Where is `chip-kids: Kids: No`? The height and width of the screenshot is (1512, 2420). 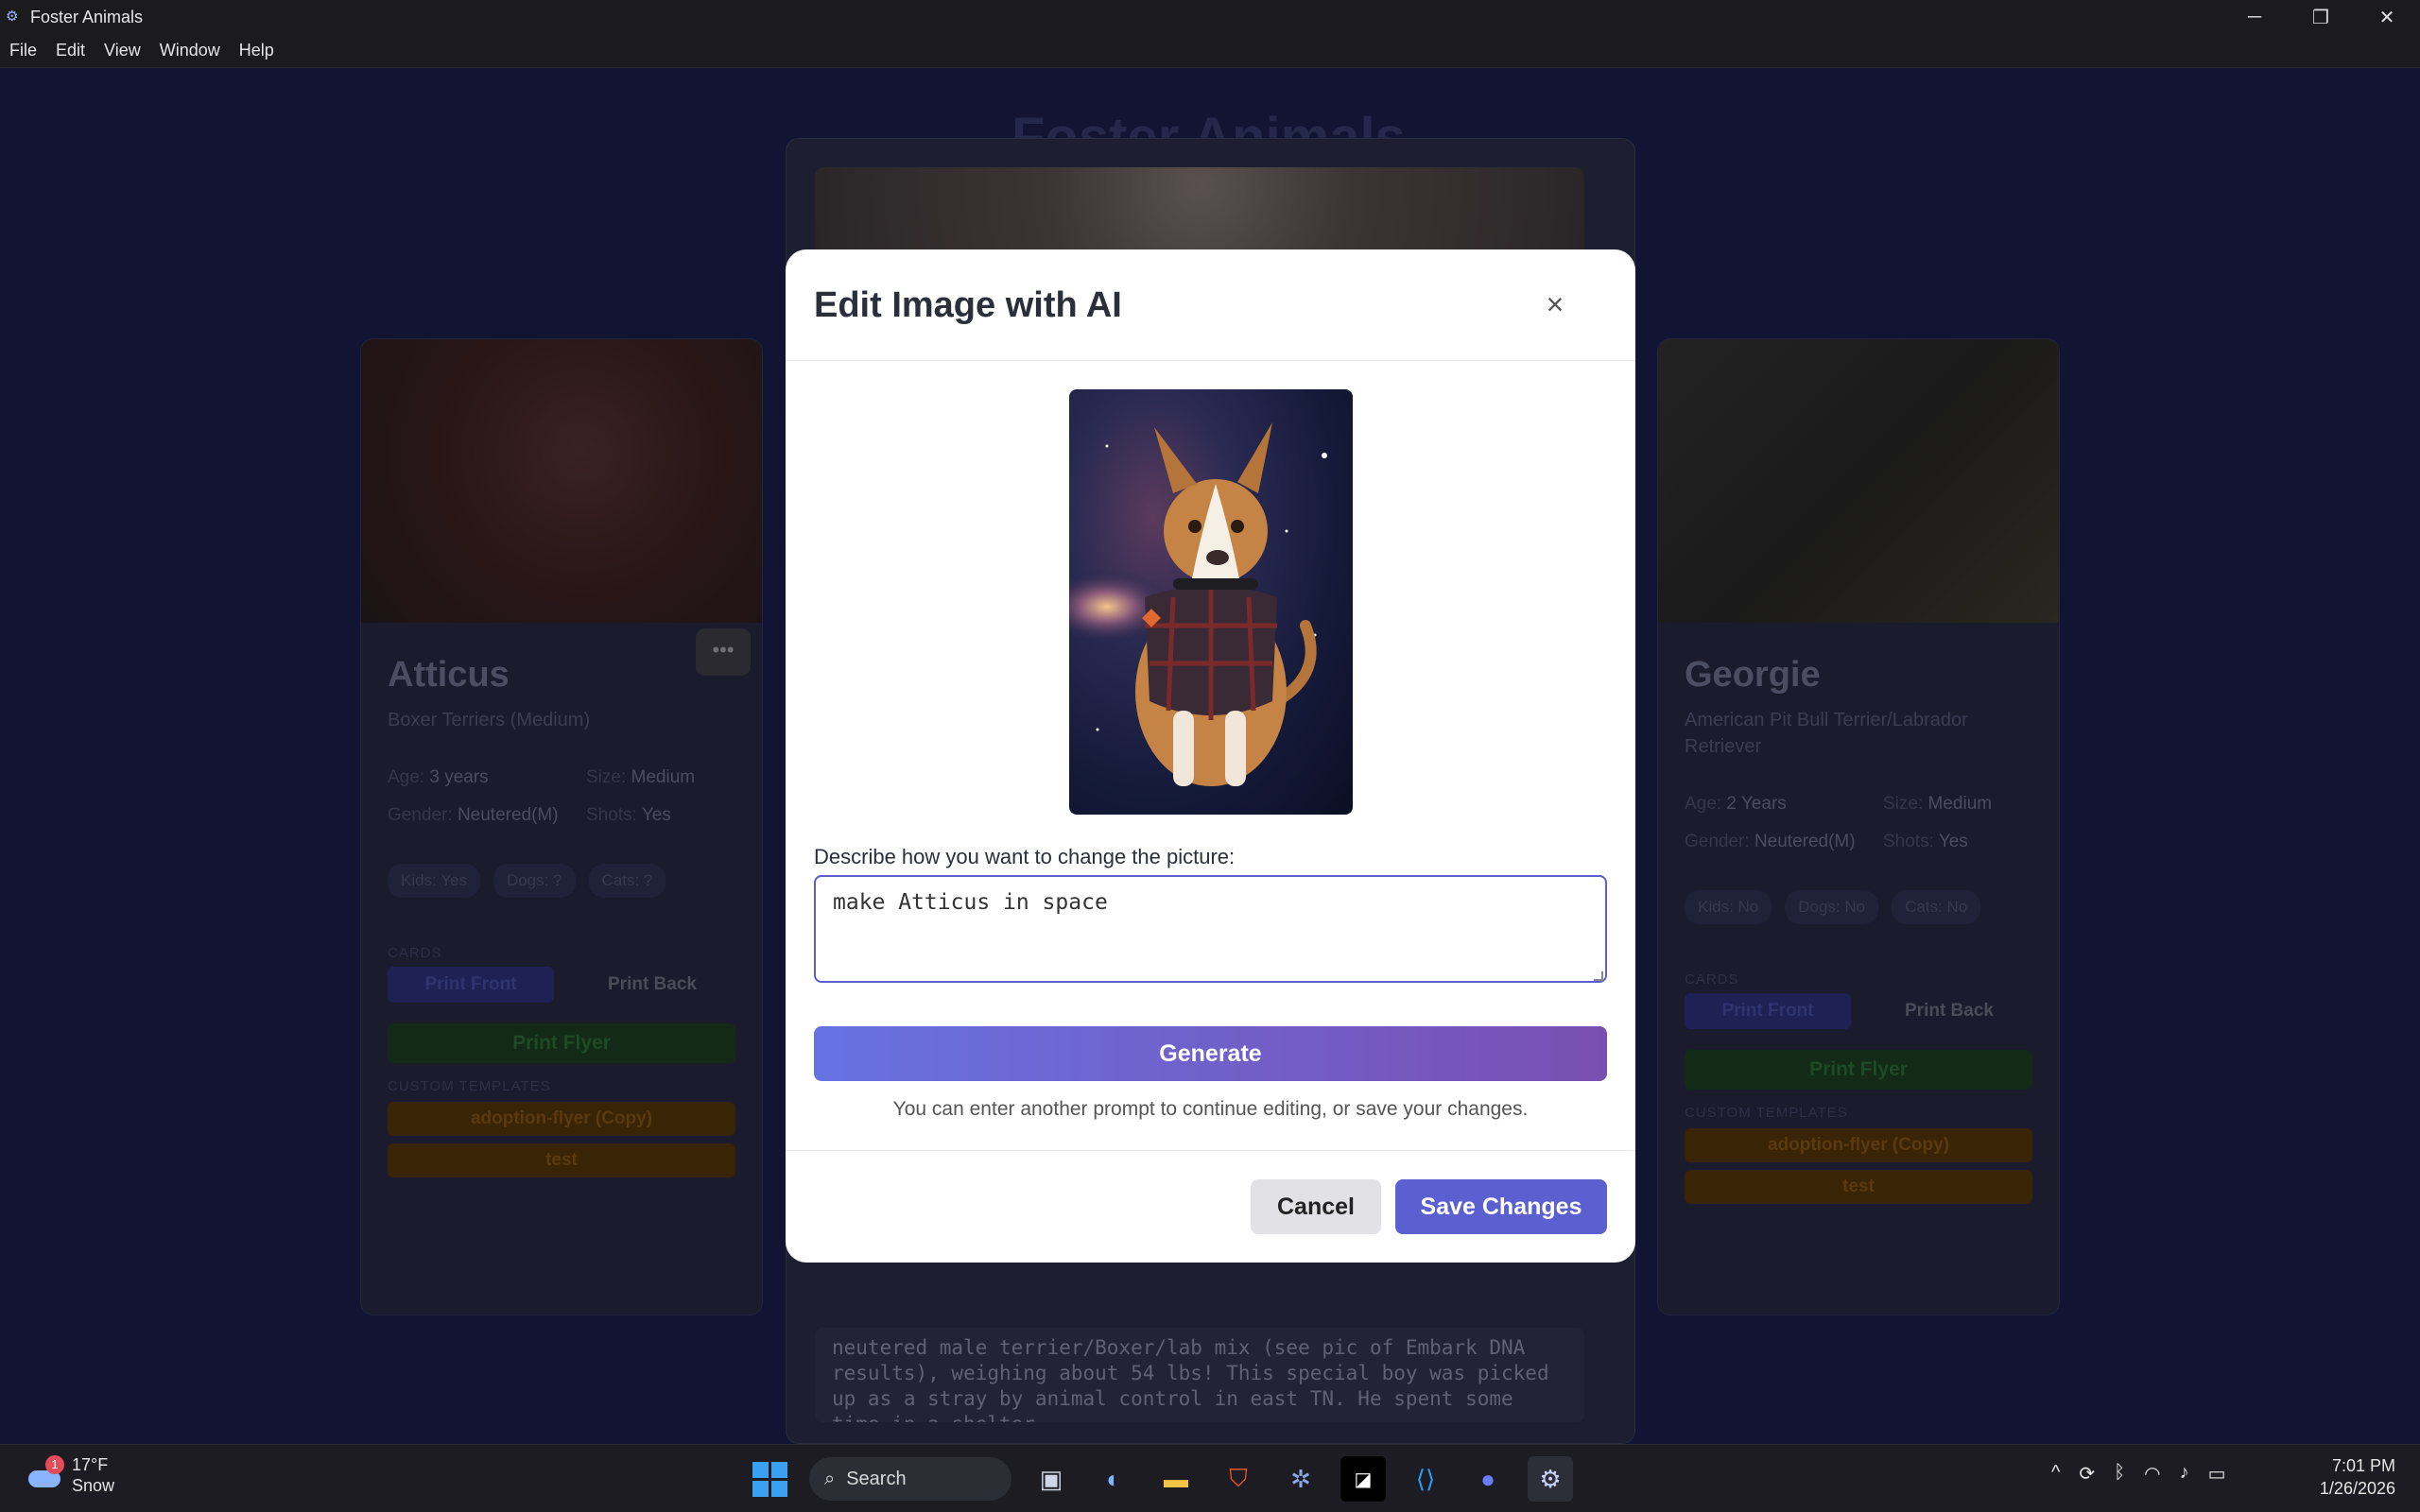
chip-kids: Kids: No is located at coordinates (1729, 907).